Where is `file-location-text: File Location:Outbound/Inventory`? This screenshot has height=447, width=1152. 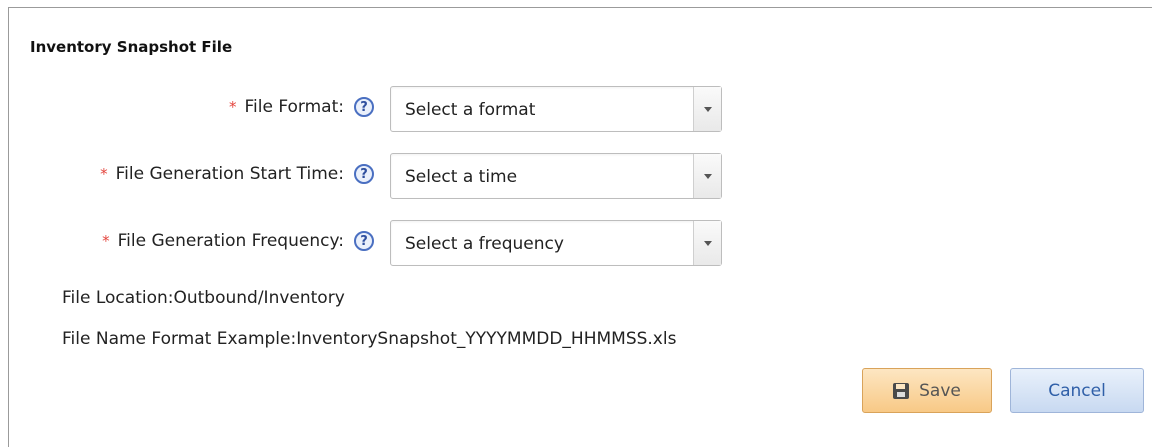 file-location-text: File Location:Outbound/Inventory is located at coordinates (203, 298).